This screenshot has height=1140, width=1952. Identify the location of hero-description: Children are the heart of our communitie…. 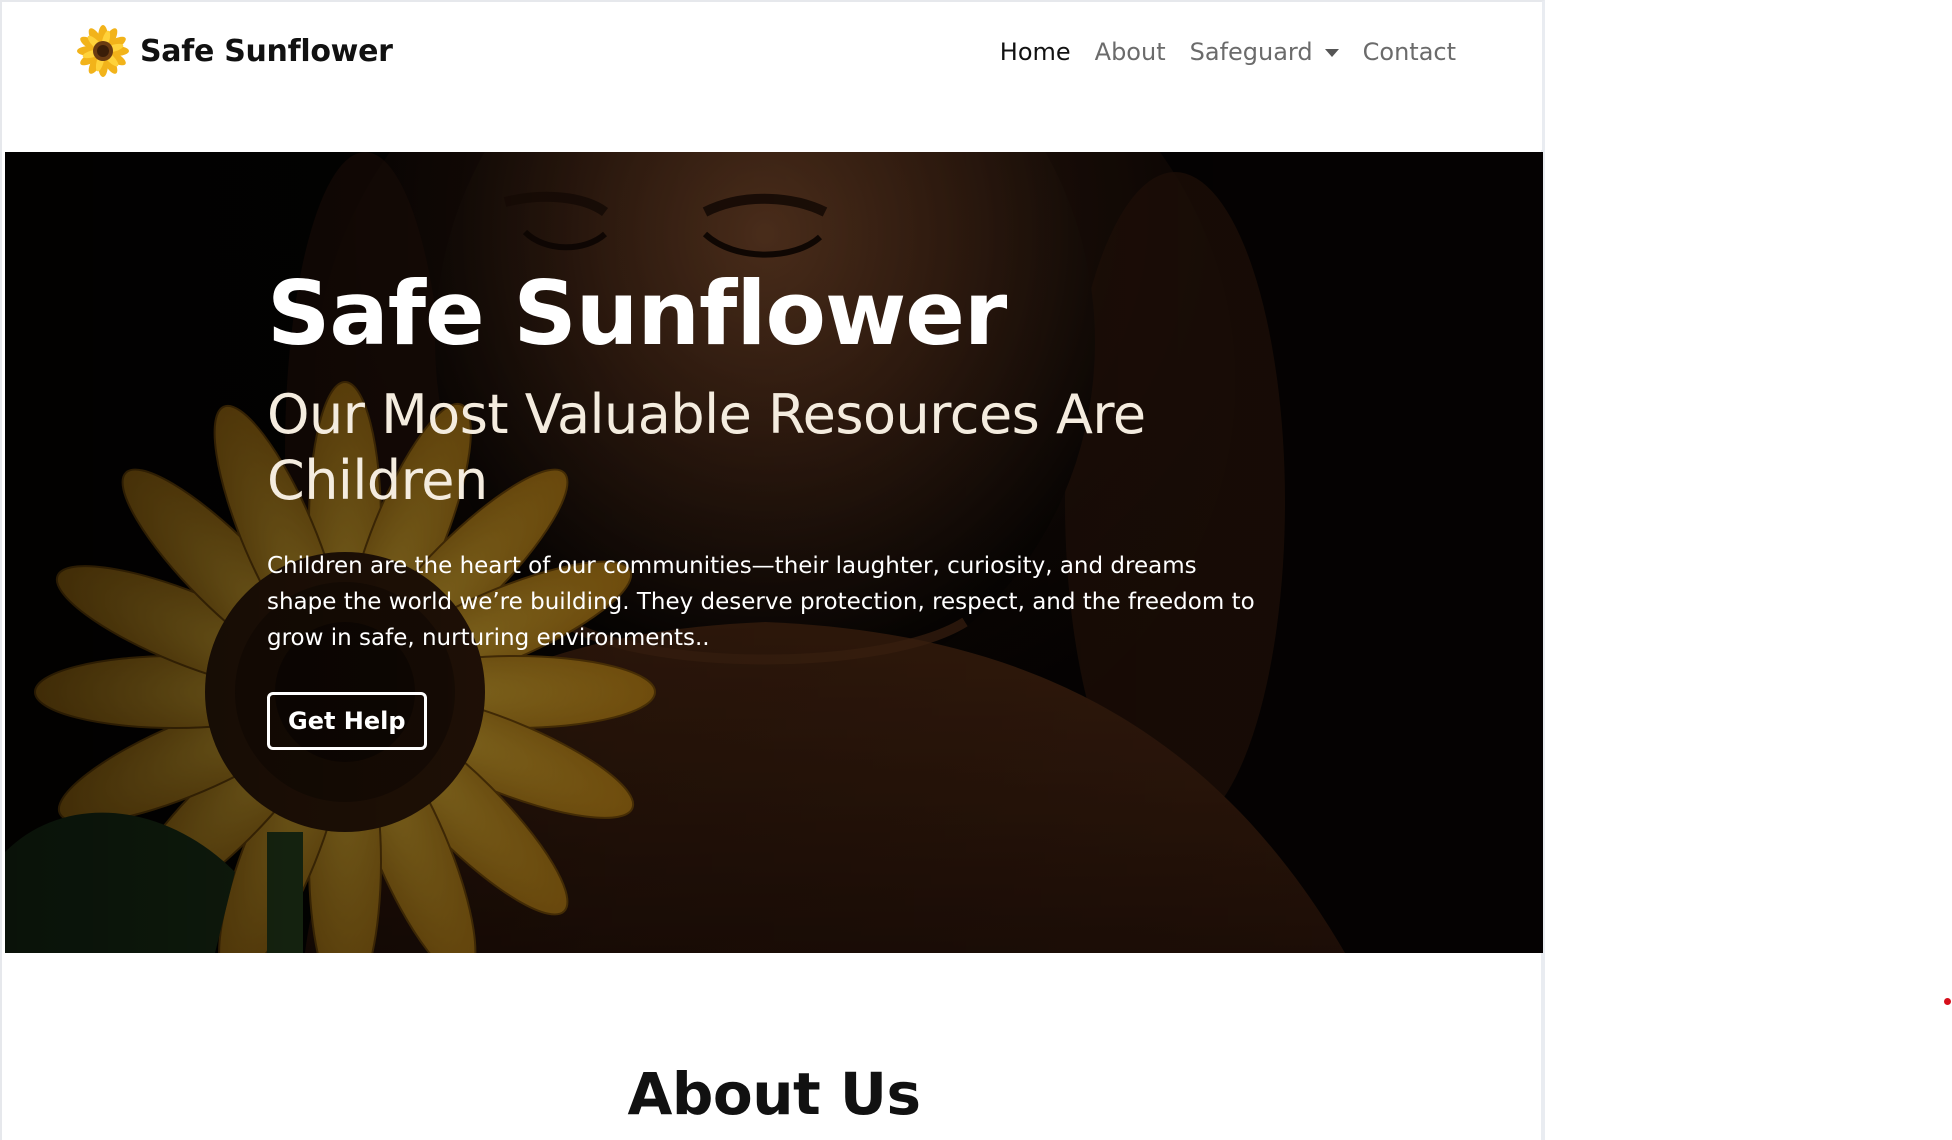
(761, 602).